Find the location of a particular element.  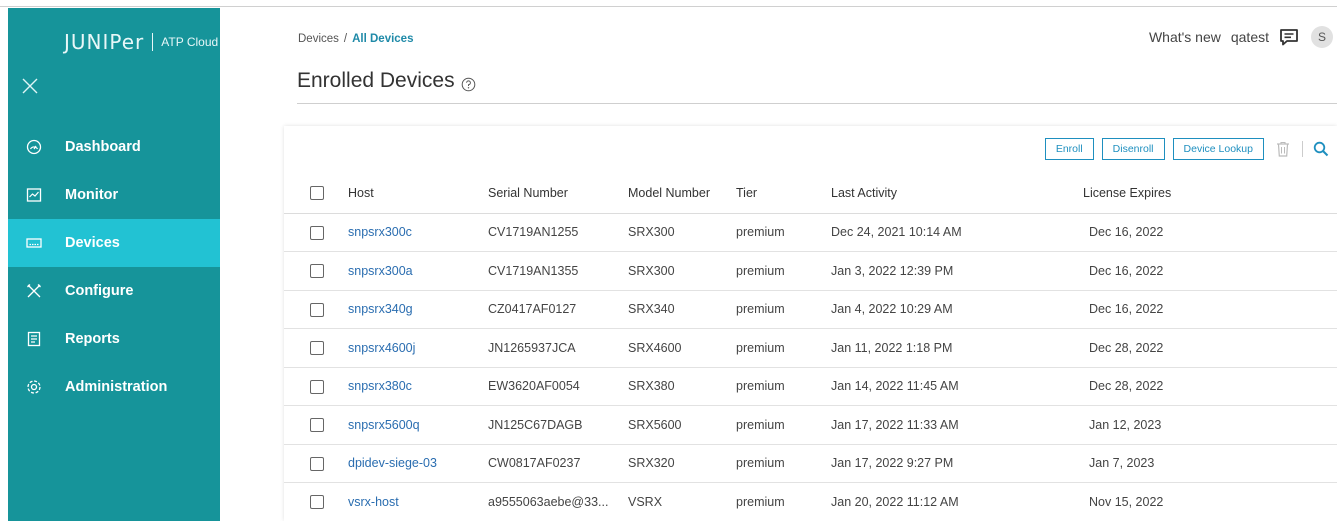

host-link: snpsrx380c is located at coordinates (380, 386).